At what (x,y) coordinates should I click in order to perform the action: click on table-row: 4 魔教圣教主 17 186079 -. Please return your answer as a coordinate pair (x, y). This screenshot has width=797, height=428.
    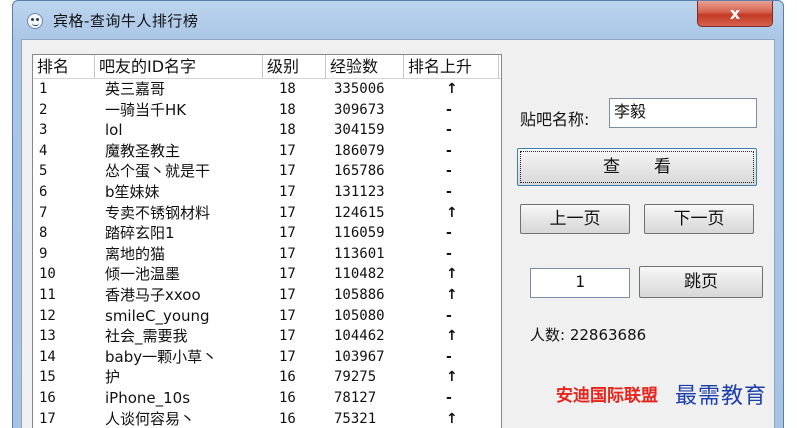
    Looking at the image, I should click on (267, 151).